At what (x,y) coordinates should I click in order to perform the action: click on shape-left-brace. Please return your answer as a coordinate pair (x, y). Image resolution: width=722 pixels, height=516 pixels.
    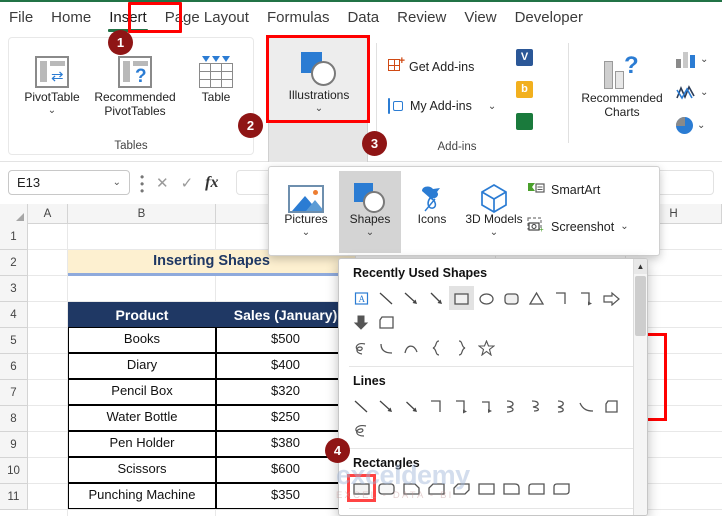
    Looking at the image, I should click on (436, 348).